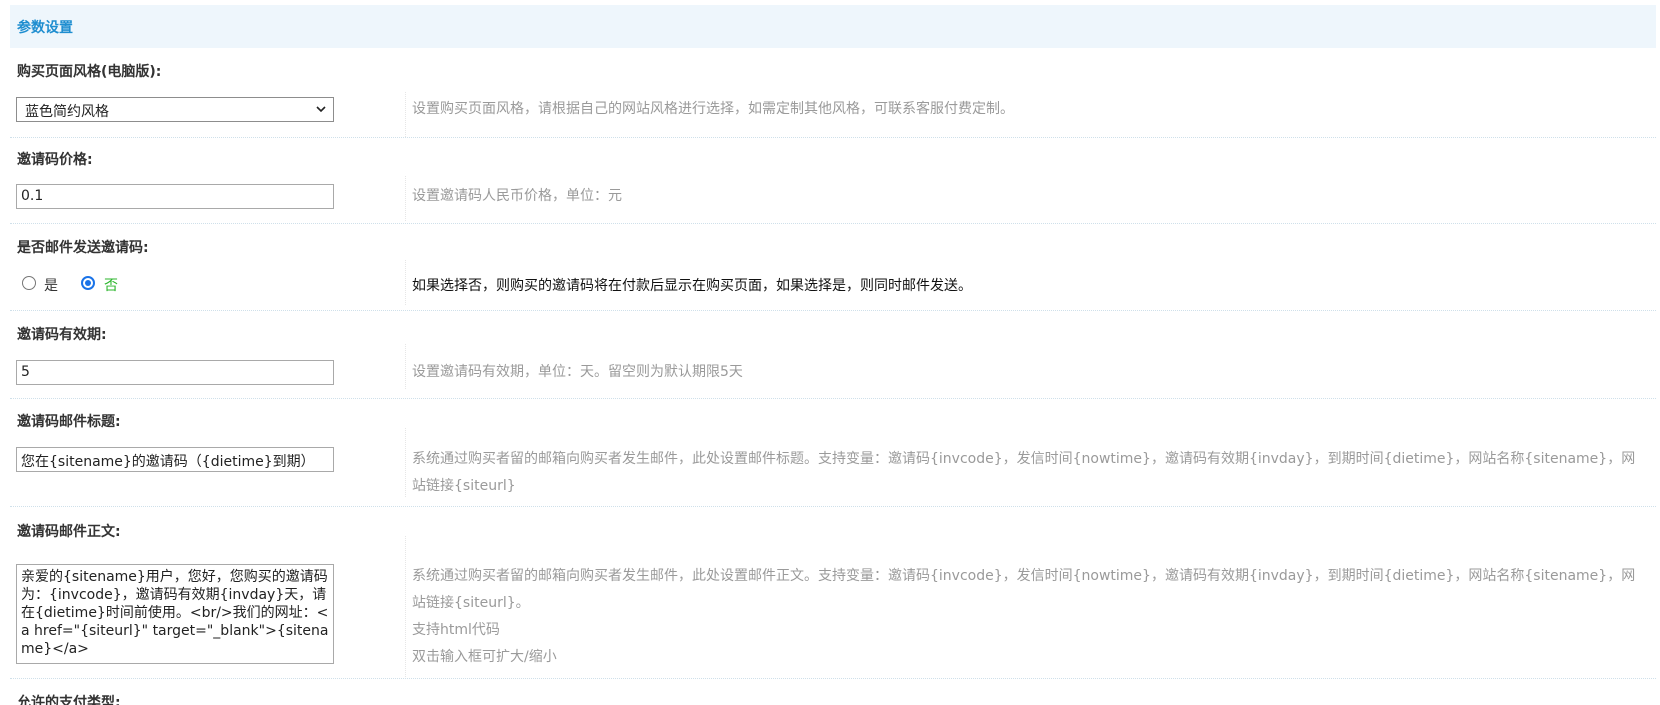 The image size is (1660, 705). I want to click on mail-title-label: 邀请码邮件标题:, so click(69, 422).